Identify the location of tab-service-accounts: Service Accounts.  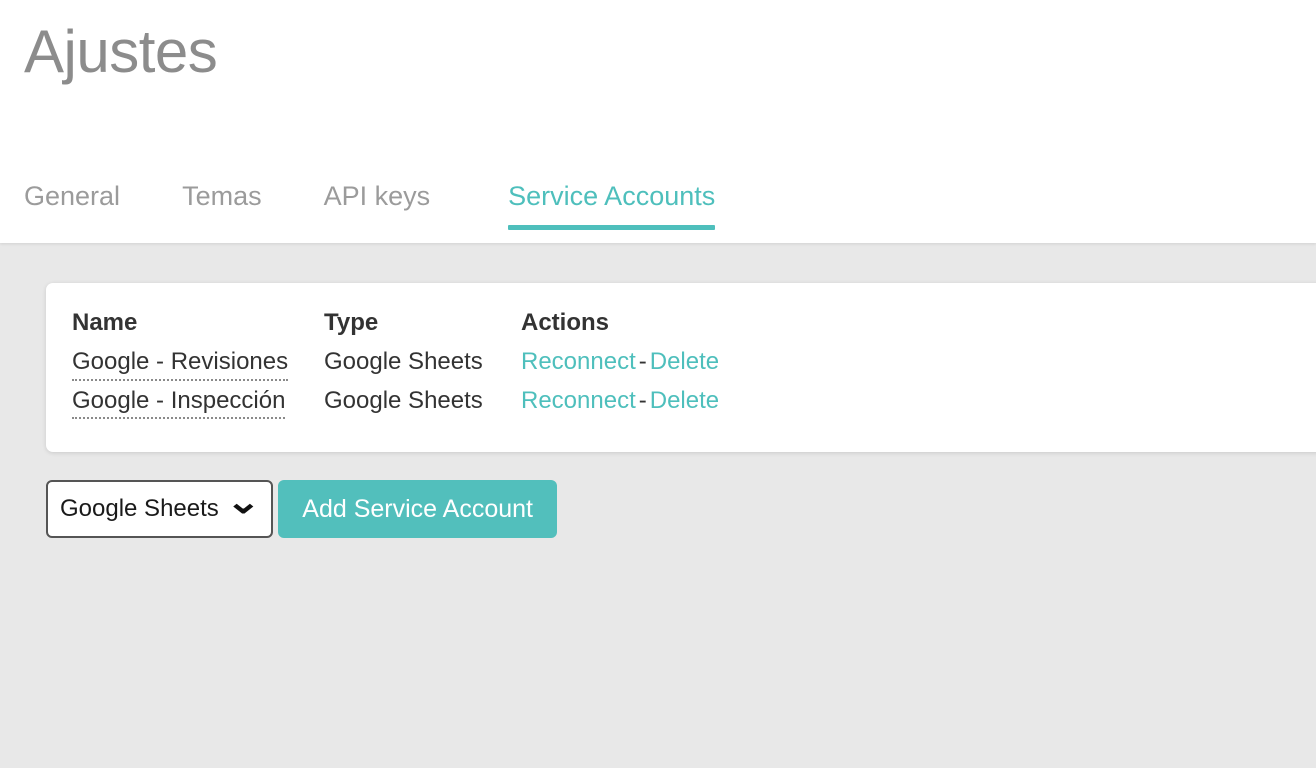
(614, 201).